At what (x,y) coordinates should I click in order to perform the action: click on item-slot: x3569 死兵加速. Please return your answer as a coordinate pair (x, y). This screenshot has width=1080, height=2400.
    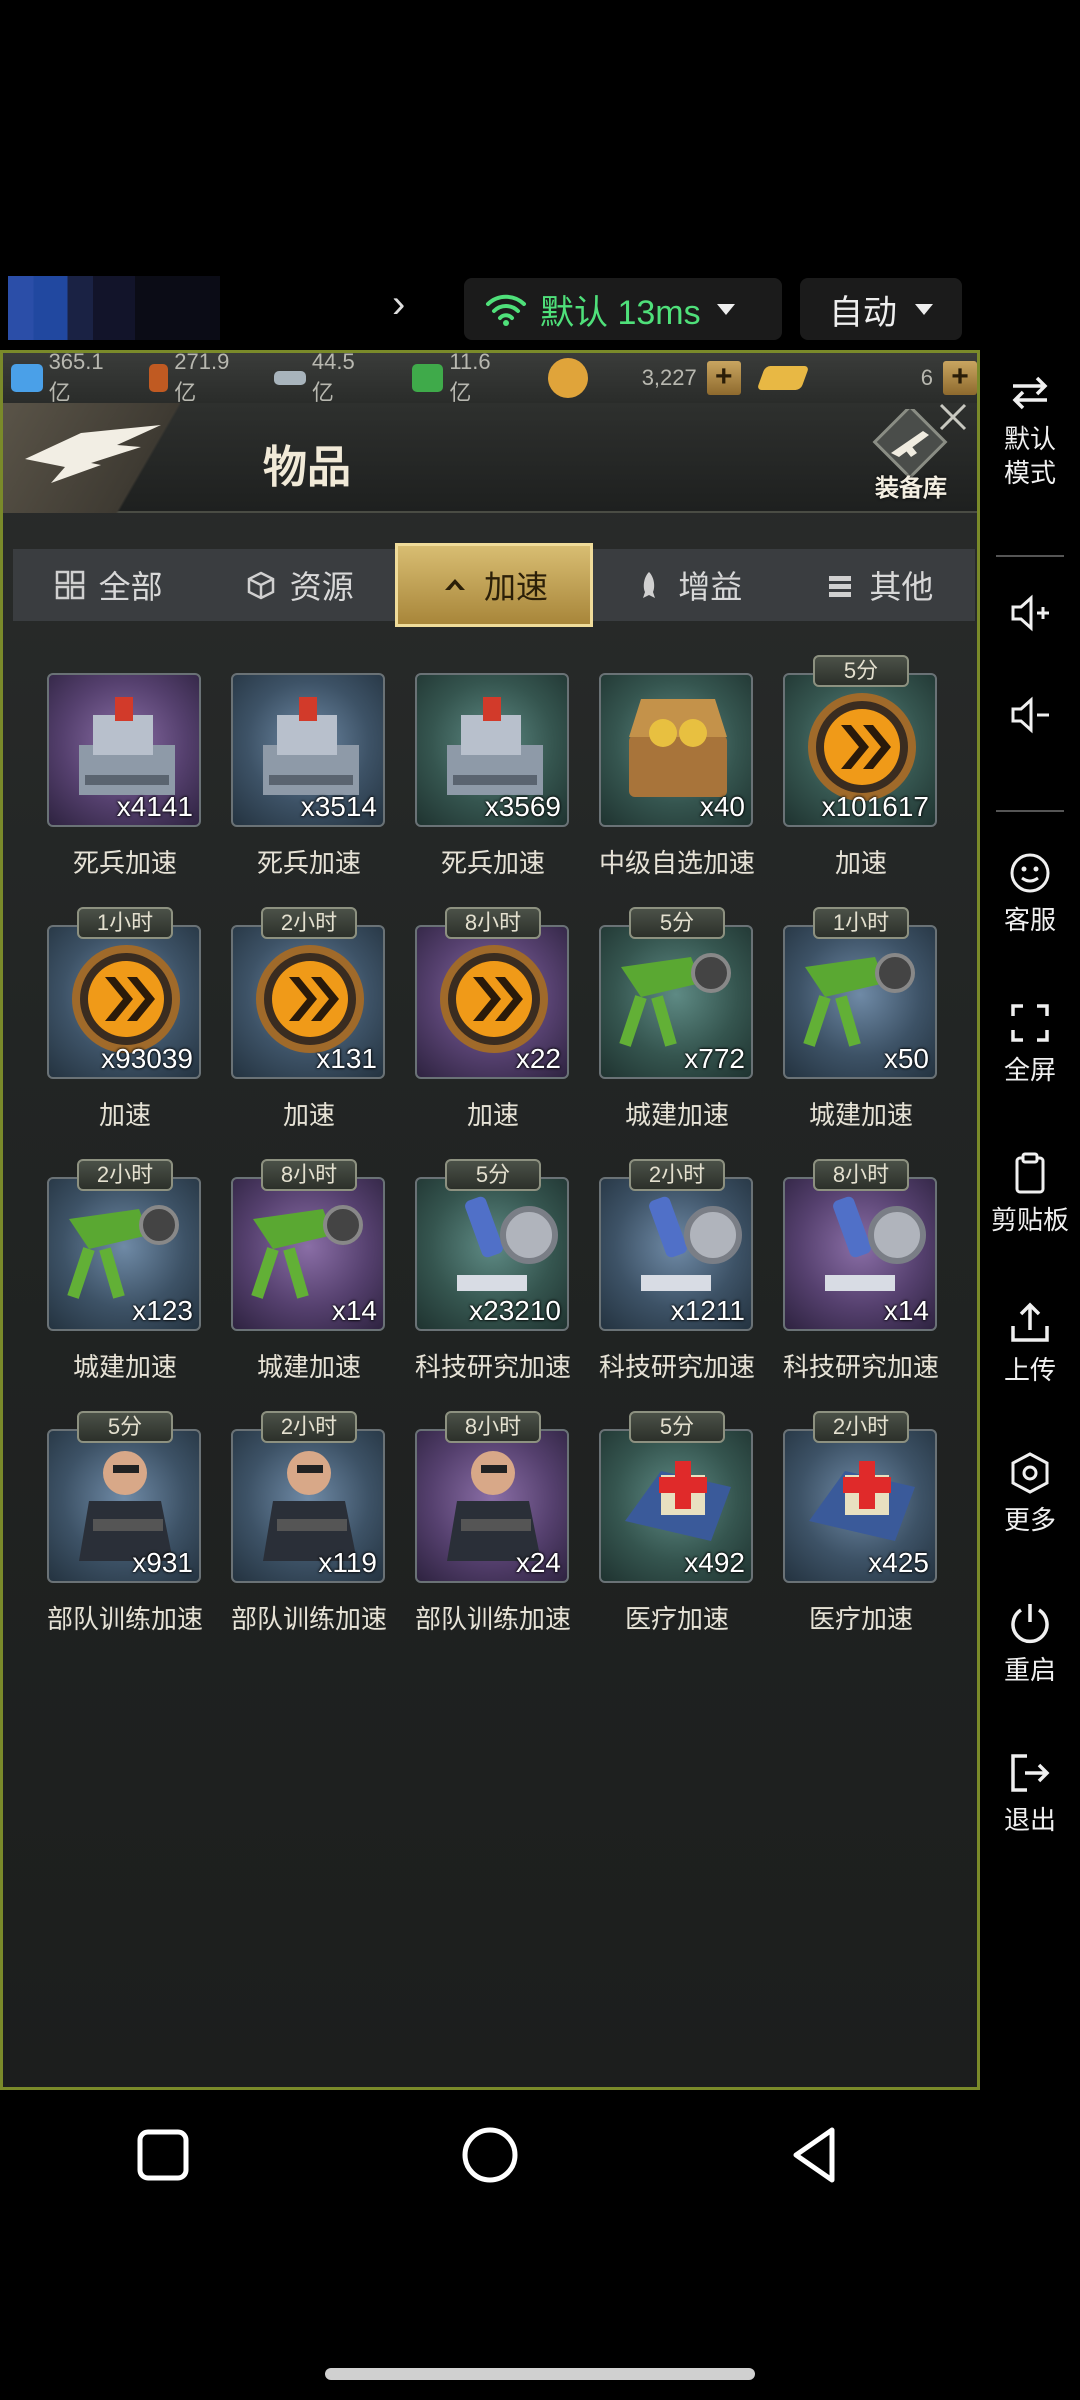
    Looking at the image, I should click on (493, 778).